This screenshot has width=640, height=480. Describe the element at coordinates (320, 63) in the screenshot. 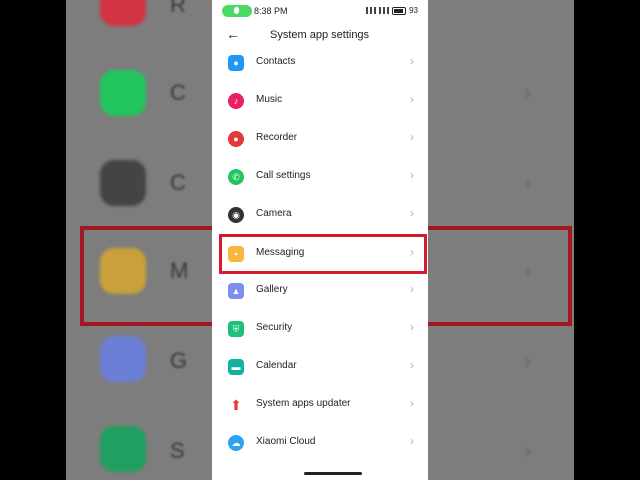

I see `list-item-contacts: ● Contacts ›` at that location.